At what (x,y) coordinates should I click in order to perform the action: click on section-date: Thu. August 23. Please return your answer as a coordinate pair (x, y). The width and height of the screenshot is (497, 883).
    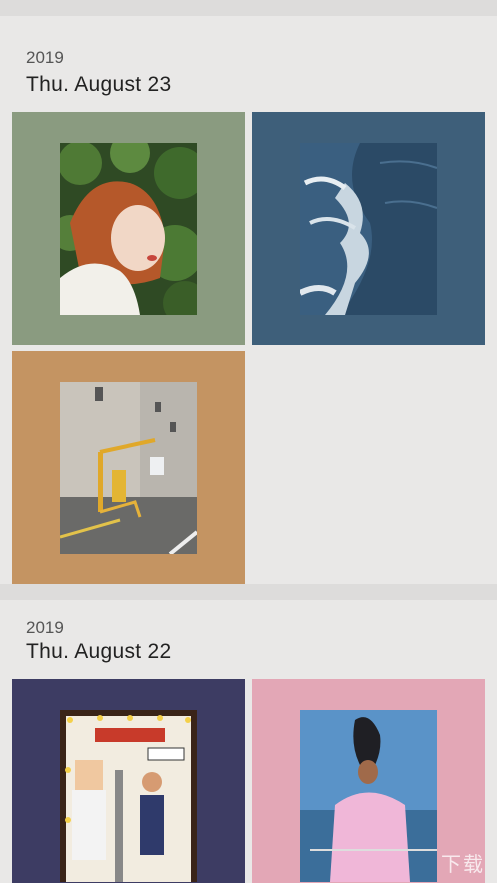
    Looking at the image, I should click on (99, 84).